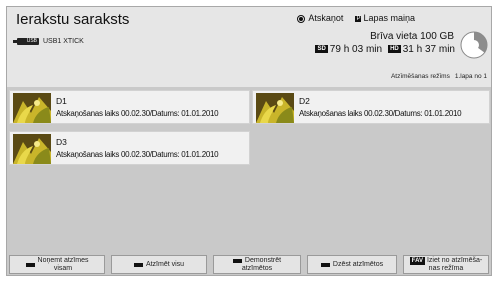 This screenshot has width=498, height=282. Describe the element at coordinates (412, 36) in the screenshot. I see `free-space: Brīva vieta 100 GB` at that location.